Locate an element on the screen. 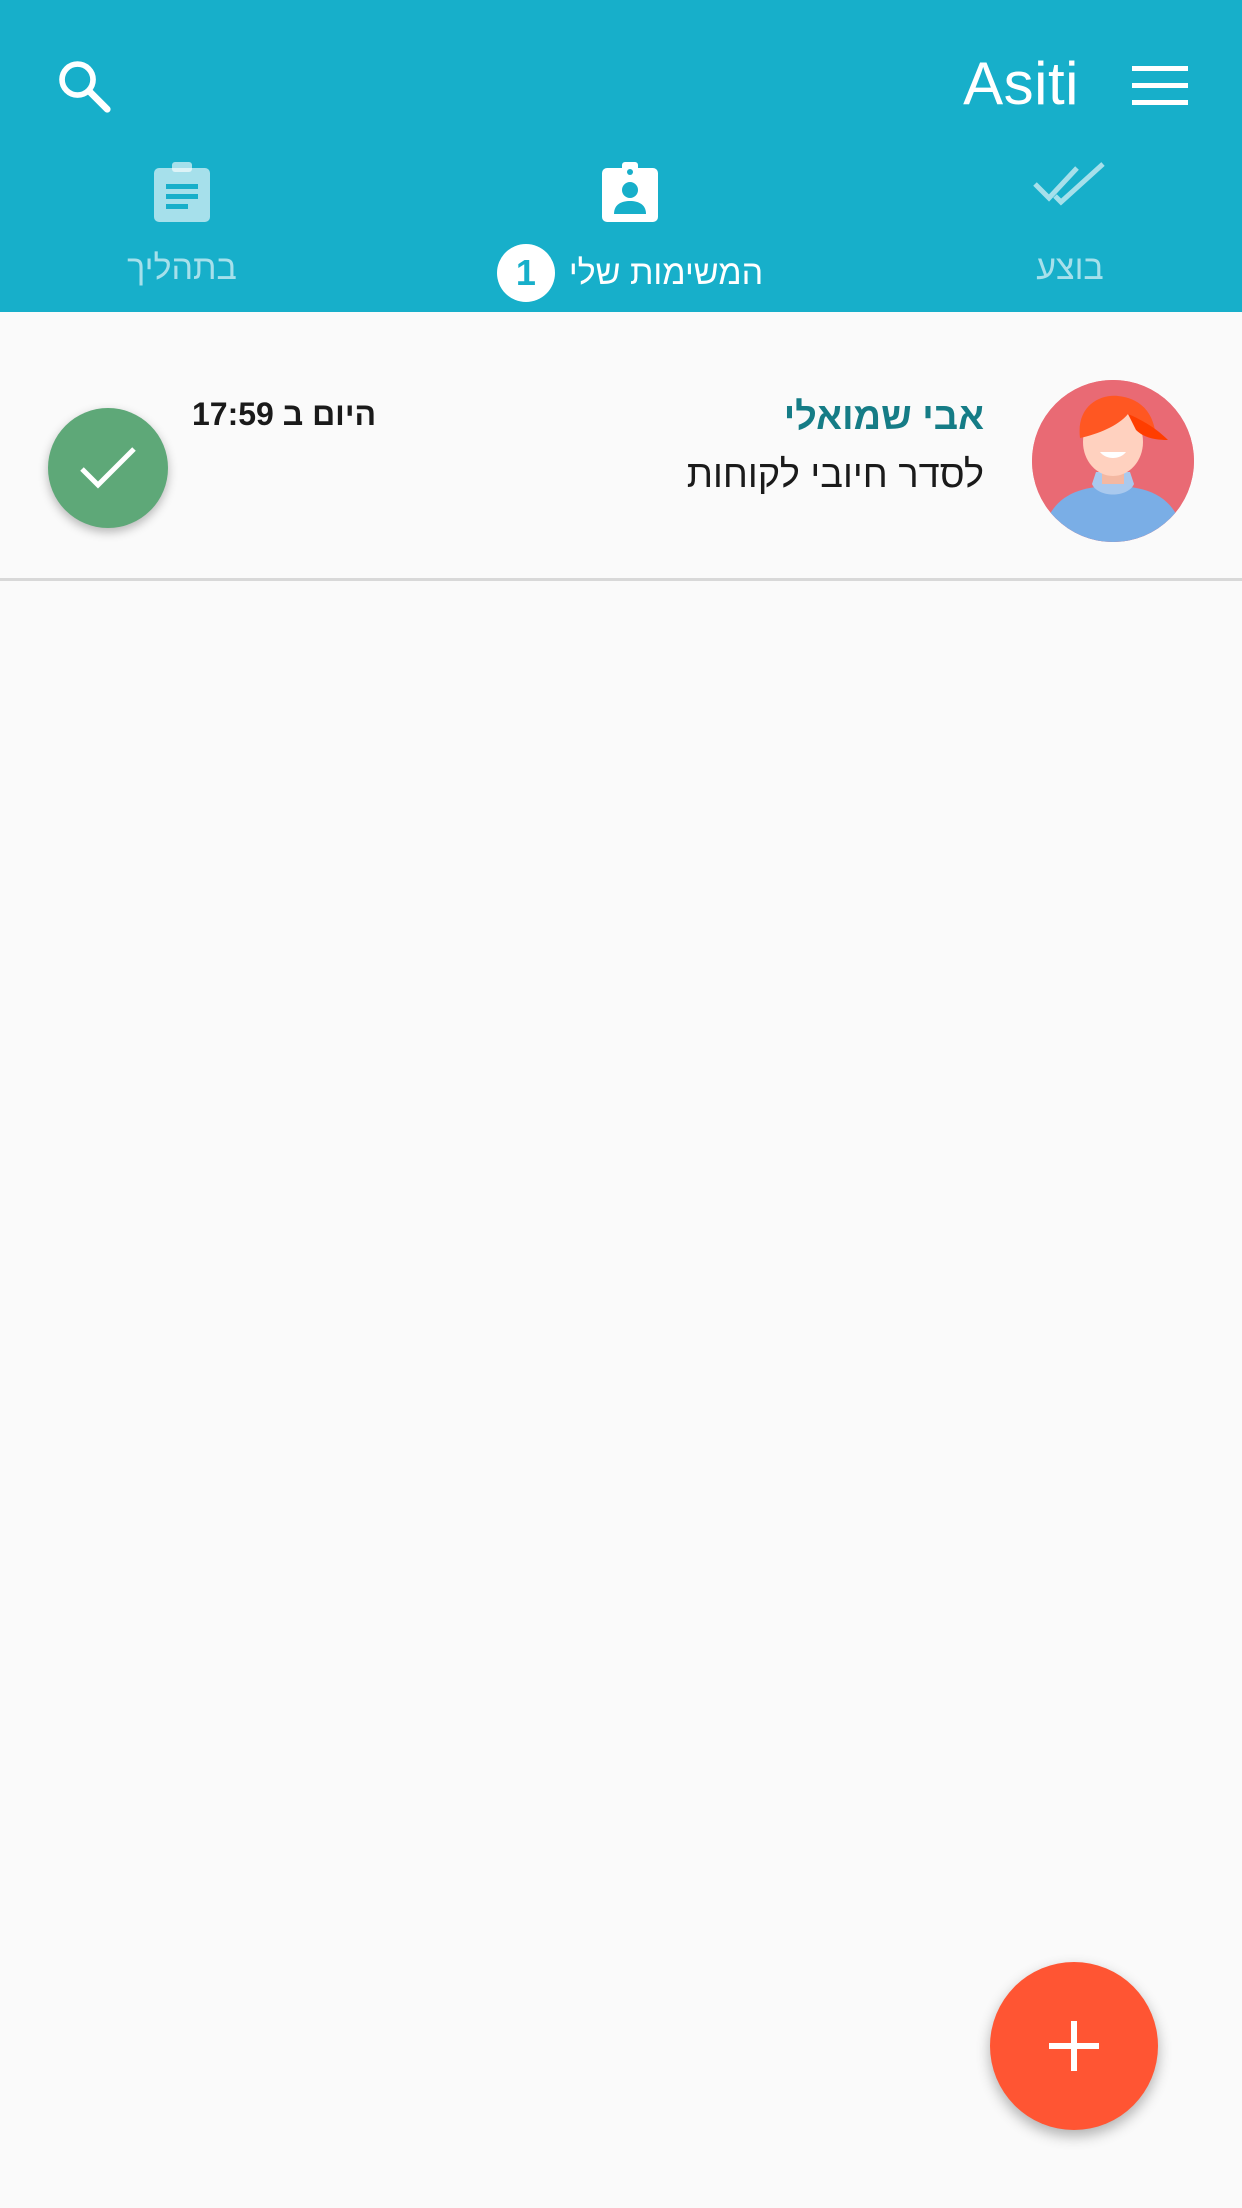 Image resolution: width=1242 pixels, height=2208 pixels. search-icon is located at coordinates (85, 87).